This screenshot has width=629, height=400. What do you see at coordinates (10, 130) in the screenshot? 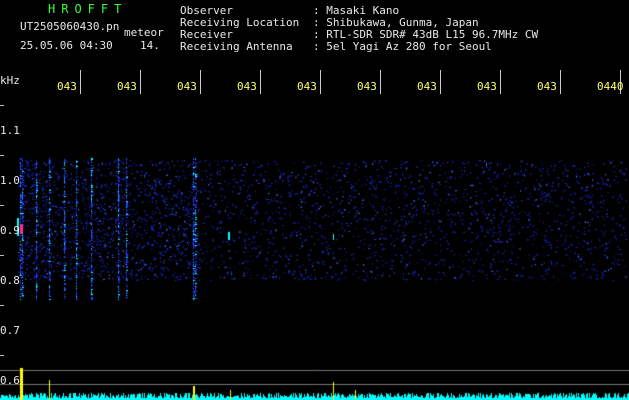
I see `freq-tick-label: 1.1` at bounding box center [10, 130].